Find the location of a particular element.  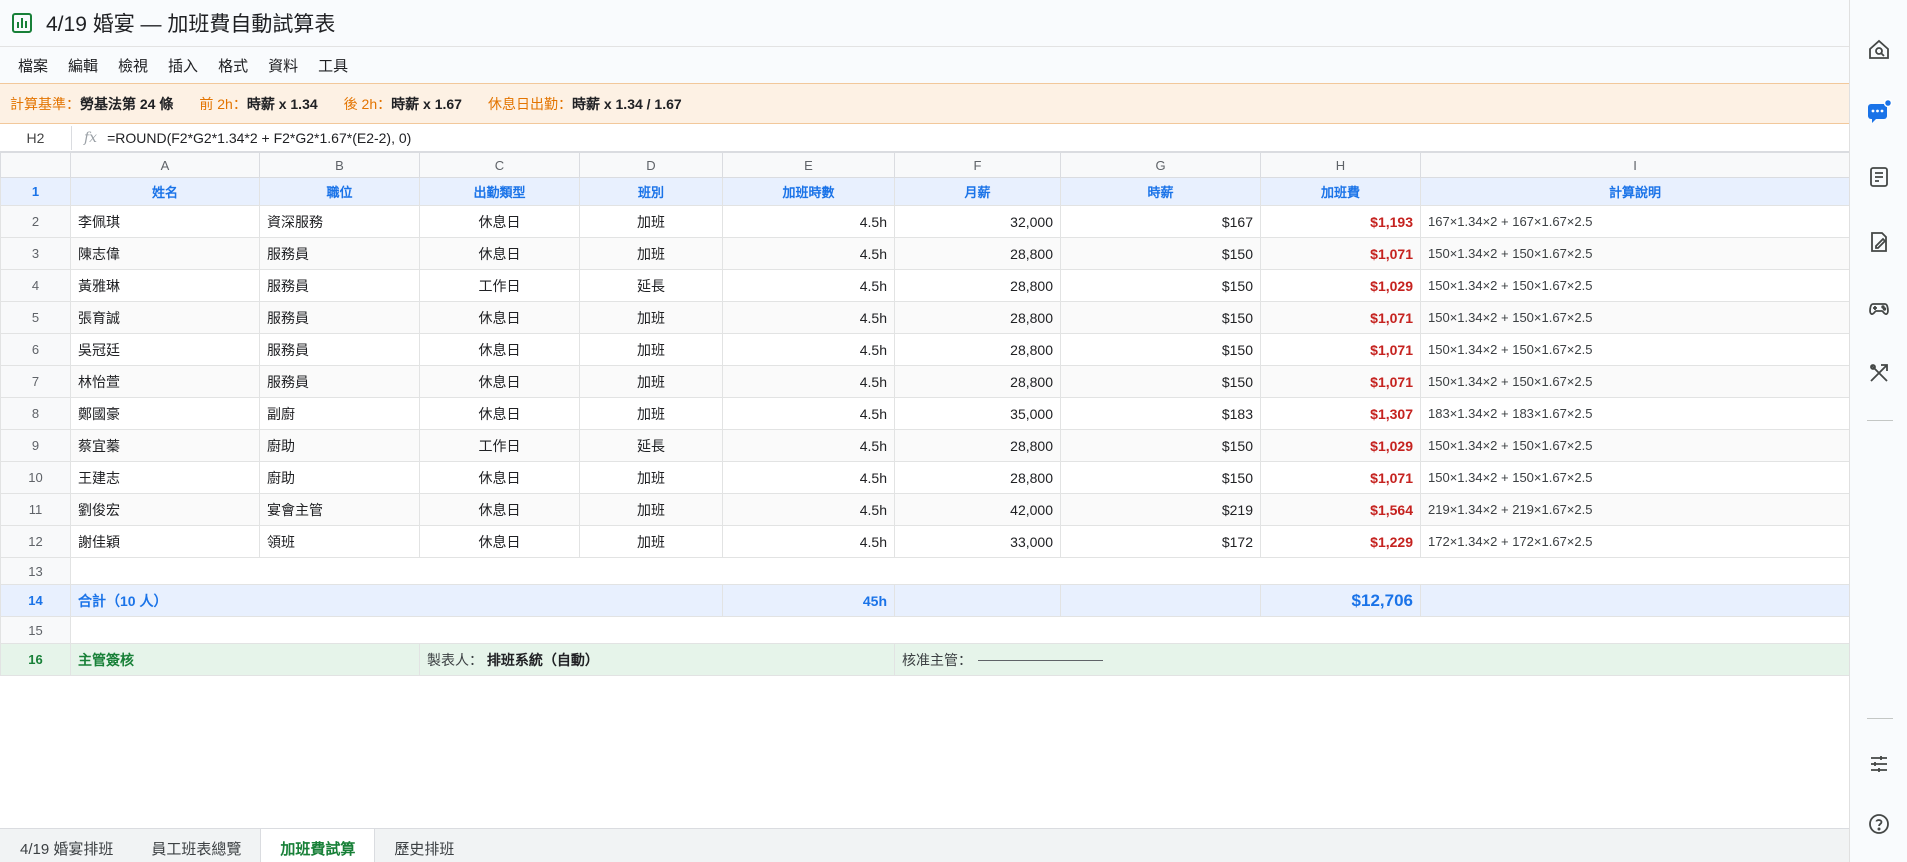

row-number: 16 is located at coordinates (35, 659).